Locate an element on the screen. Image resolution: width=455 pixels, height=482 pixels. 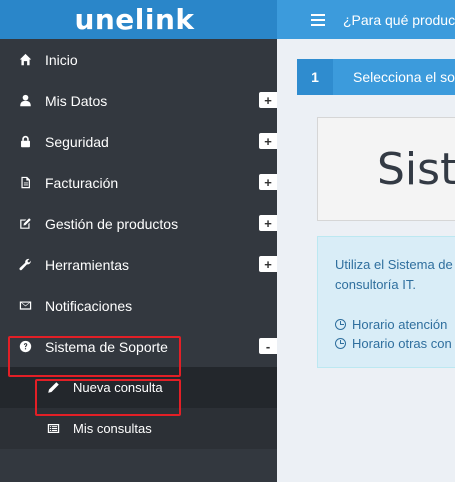
envelope-icon is located at coordinates (25, 306).